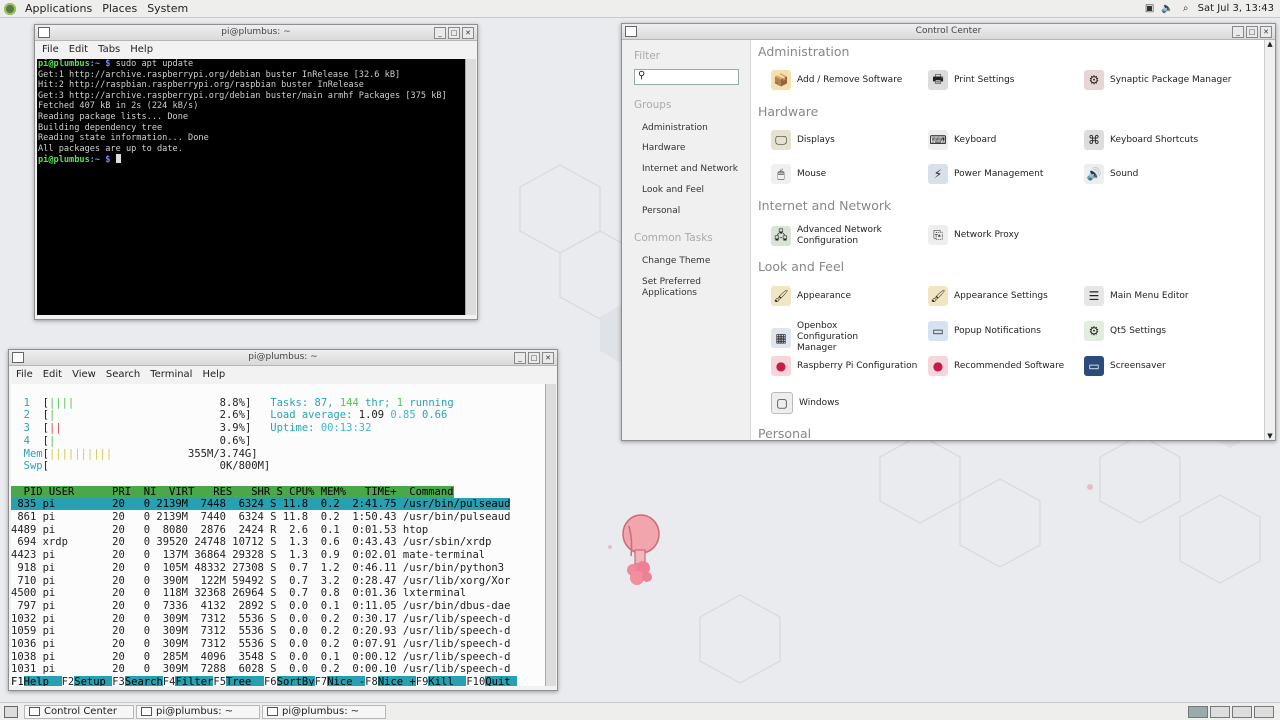  I want to click on item-windows: ▢ Windows, so click(846, 403).